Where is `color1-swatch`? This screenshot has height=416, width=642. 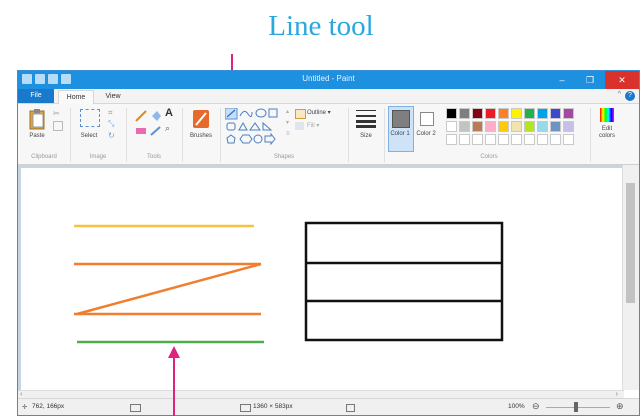
color1-swatch is located at coordinates (401, 119).